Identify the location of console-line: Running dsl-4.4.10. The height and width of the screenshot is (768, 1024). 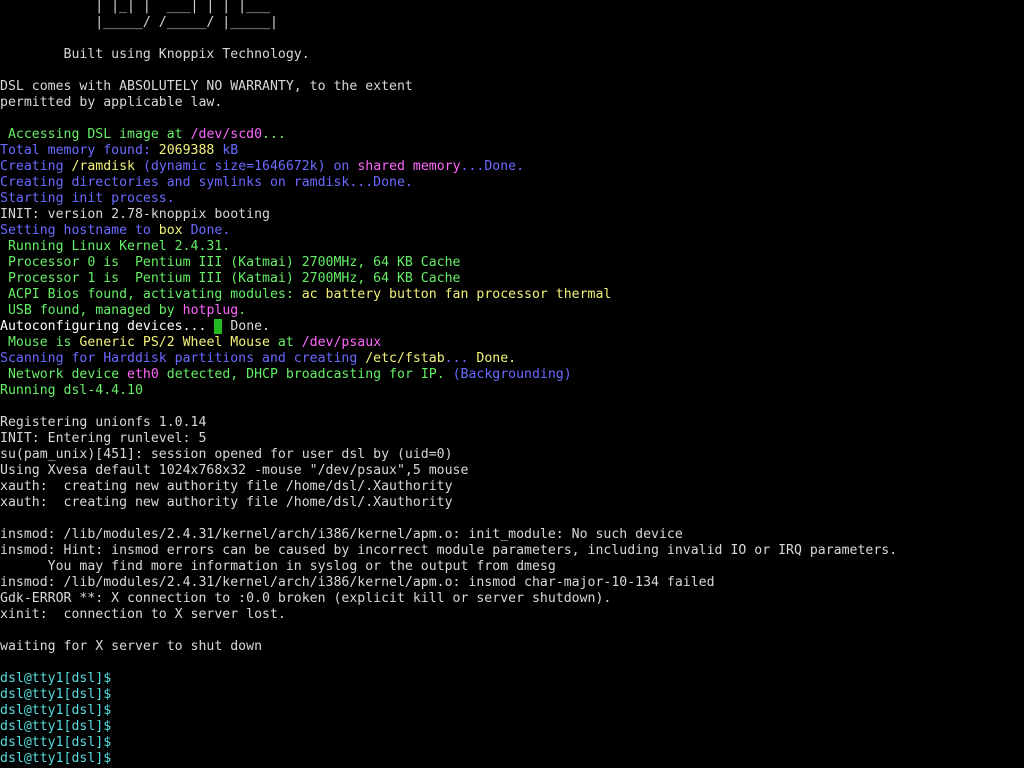
(71, 391).